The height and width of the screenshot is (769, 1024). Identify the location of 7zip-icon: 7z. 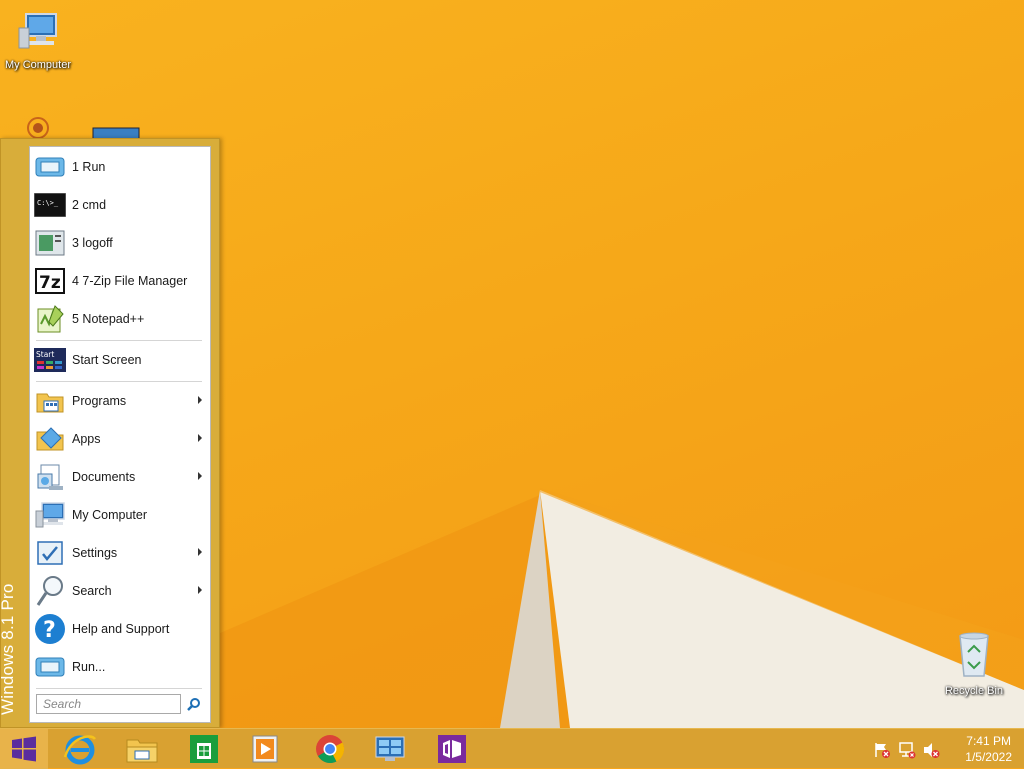
(50, 281).